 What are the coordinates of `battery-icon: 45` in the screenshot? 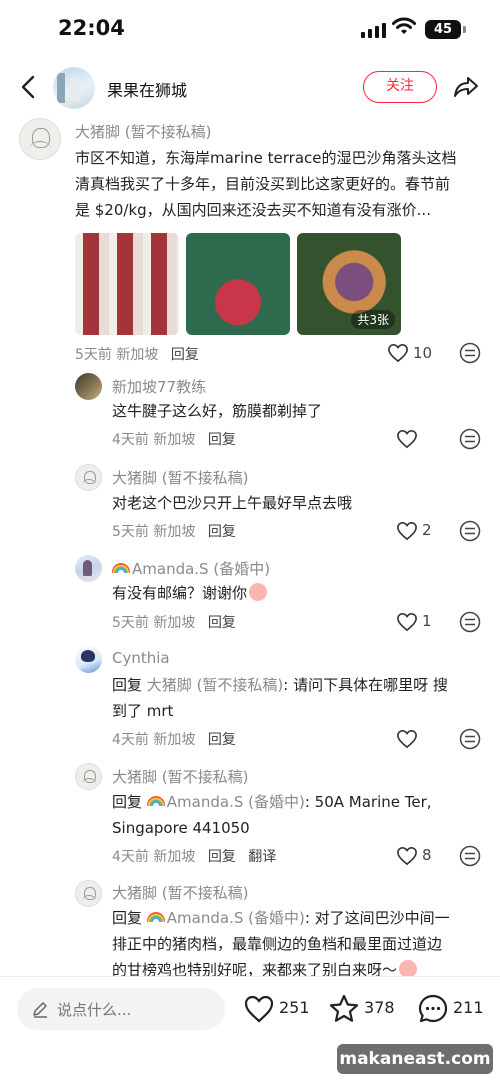 It's located at (443, 29).